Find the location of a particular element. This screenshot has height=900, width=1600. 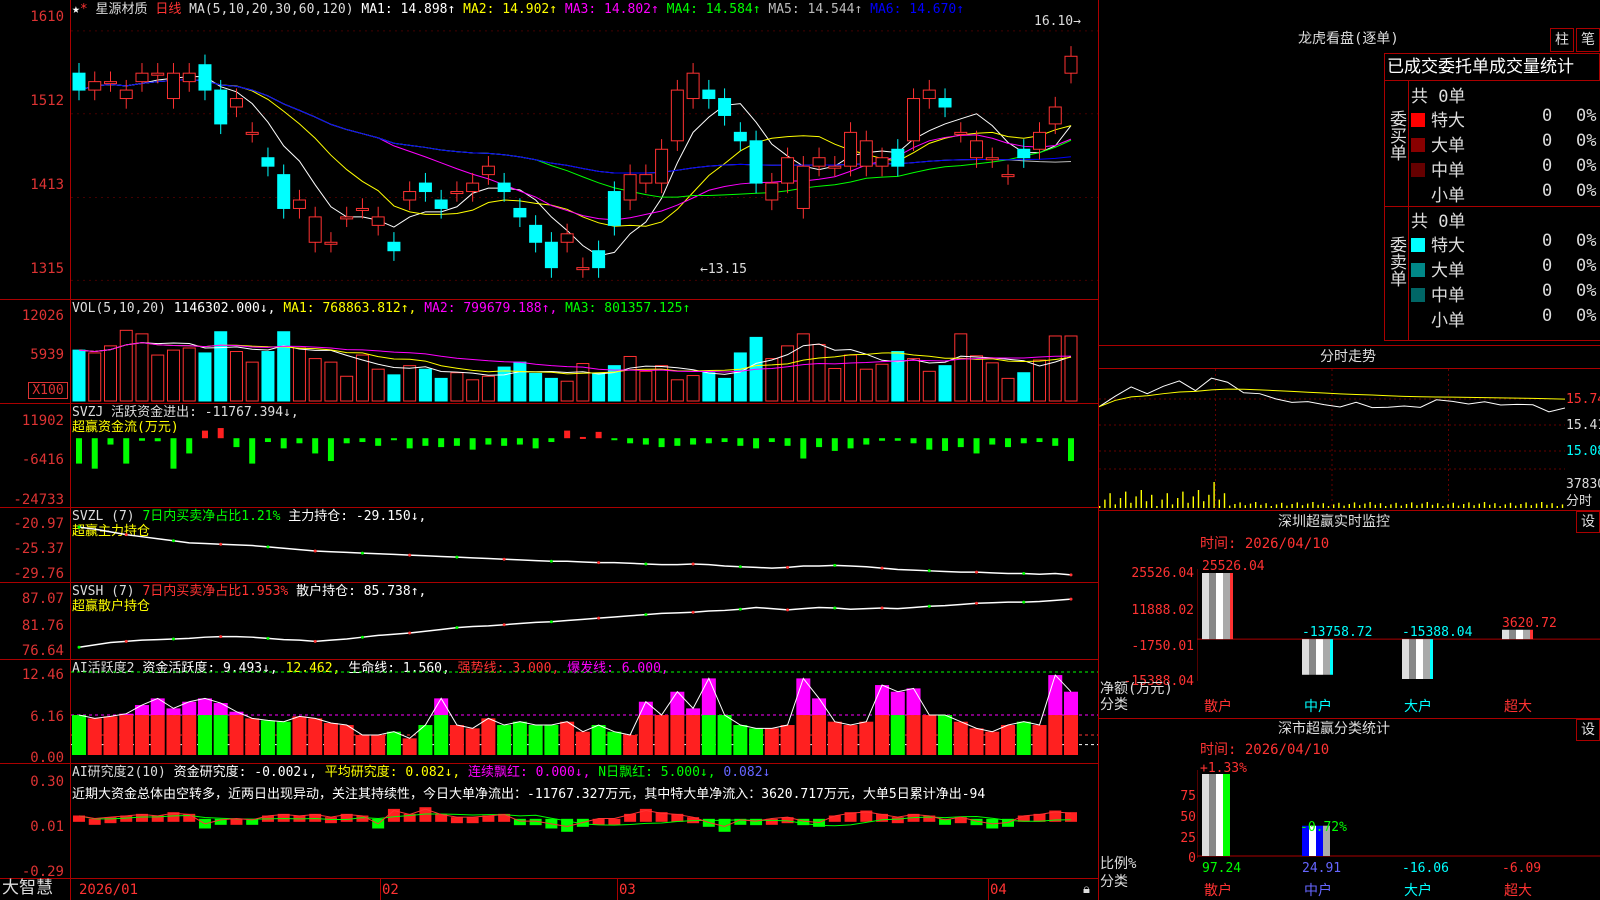

monitor-ytick-0: 25526.04 is located at coordinates (1162, 573).